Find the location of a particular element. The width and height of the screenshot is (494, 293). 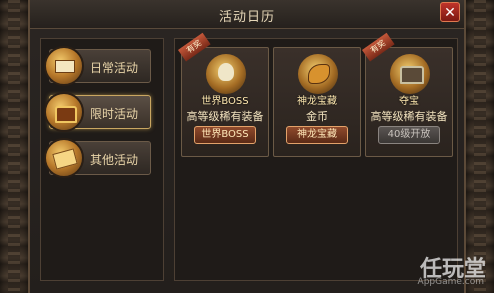

menu-item-label: 日常活动 is located at coordinates (114, 68).